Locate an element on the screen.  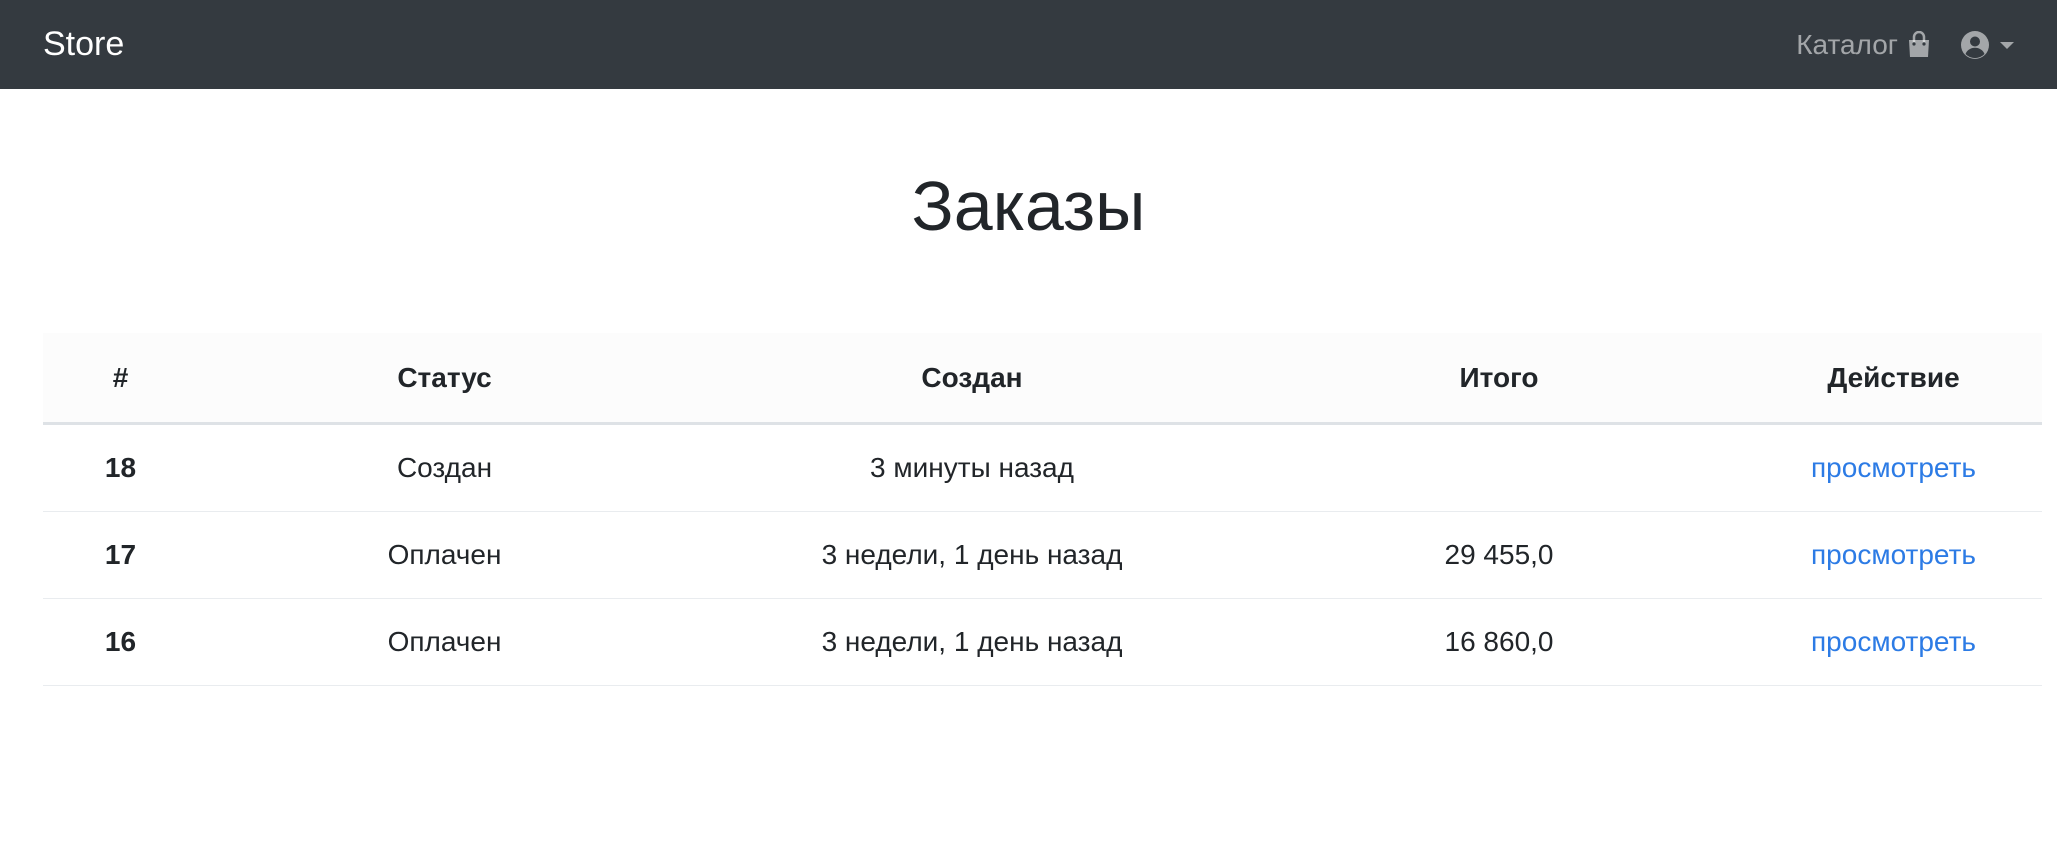
order-total: 29 455,0 is located at coordinates (1499, 555).